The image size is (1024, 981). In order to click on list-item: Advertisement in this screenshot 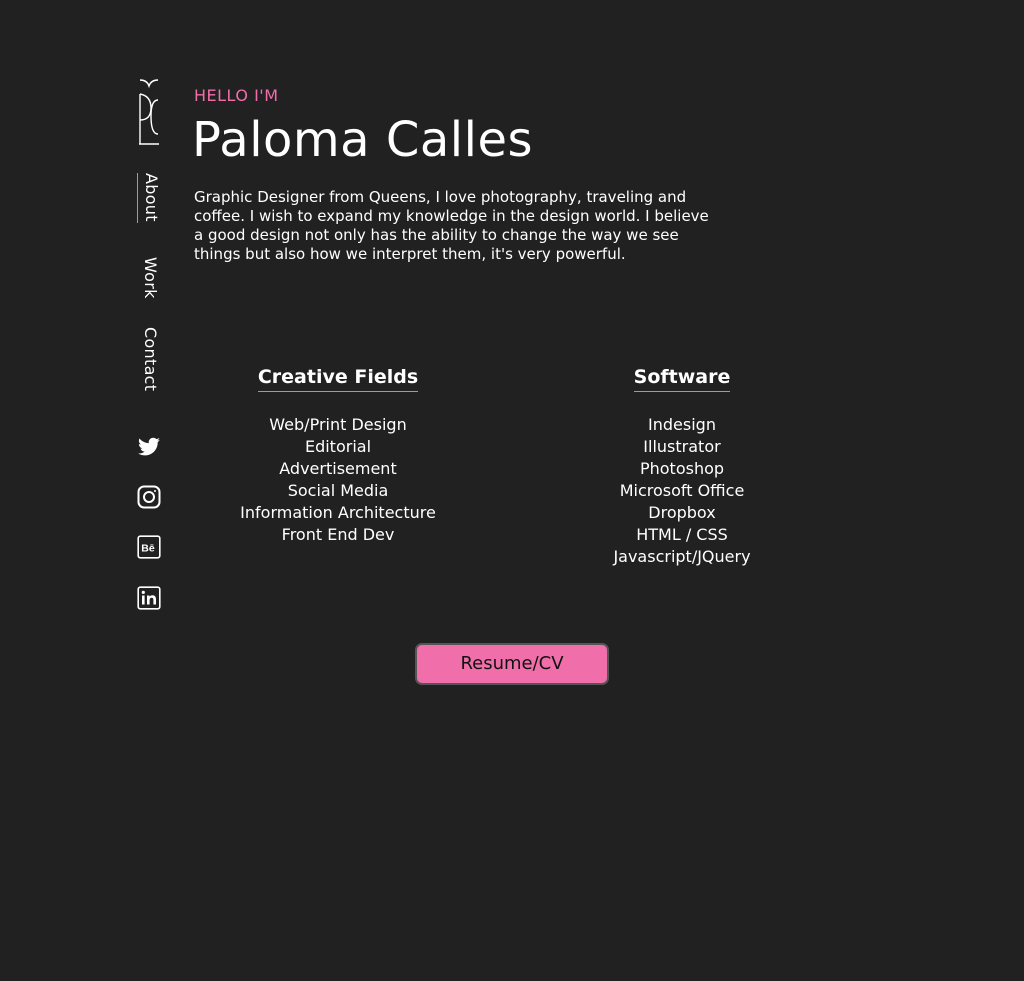, I will do `click(338, 468)`.